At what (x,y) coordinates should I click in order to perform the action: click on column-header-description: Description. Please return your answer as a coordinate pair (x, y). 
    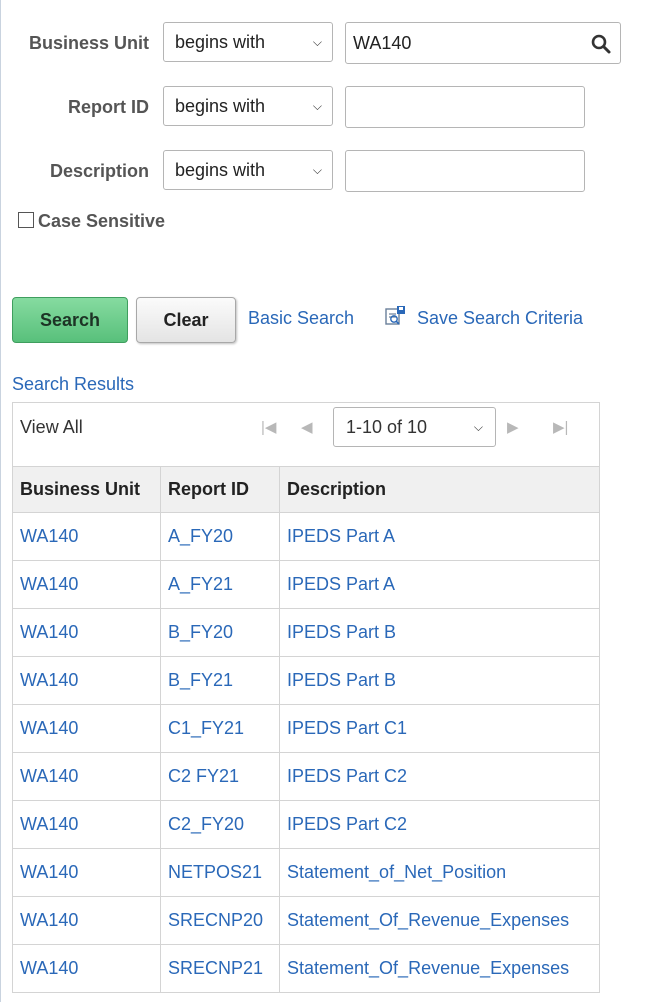
    Looking at the image, I should click on (439, 490).